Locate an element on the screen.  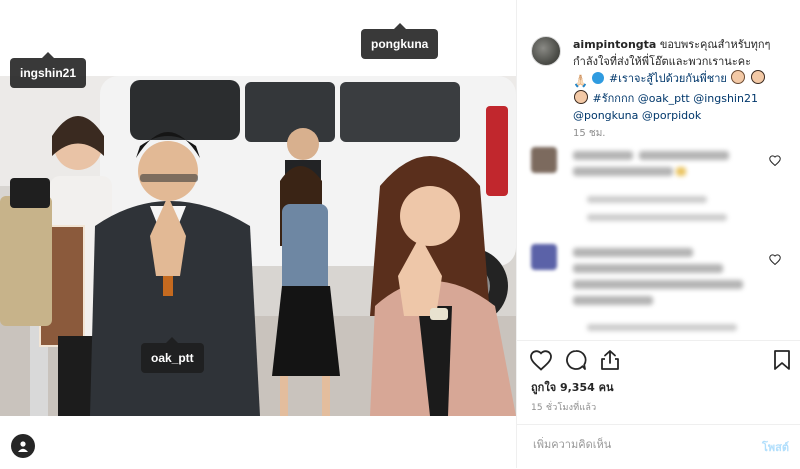
caption-timestamp: 15 ชม. is located at coordinates (589, 133).